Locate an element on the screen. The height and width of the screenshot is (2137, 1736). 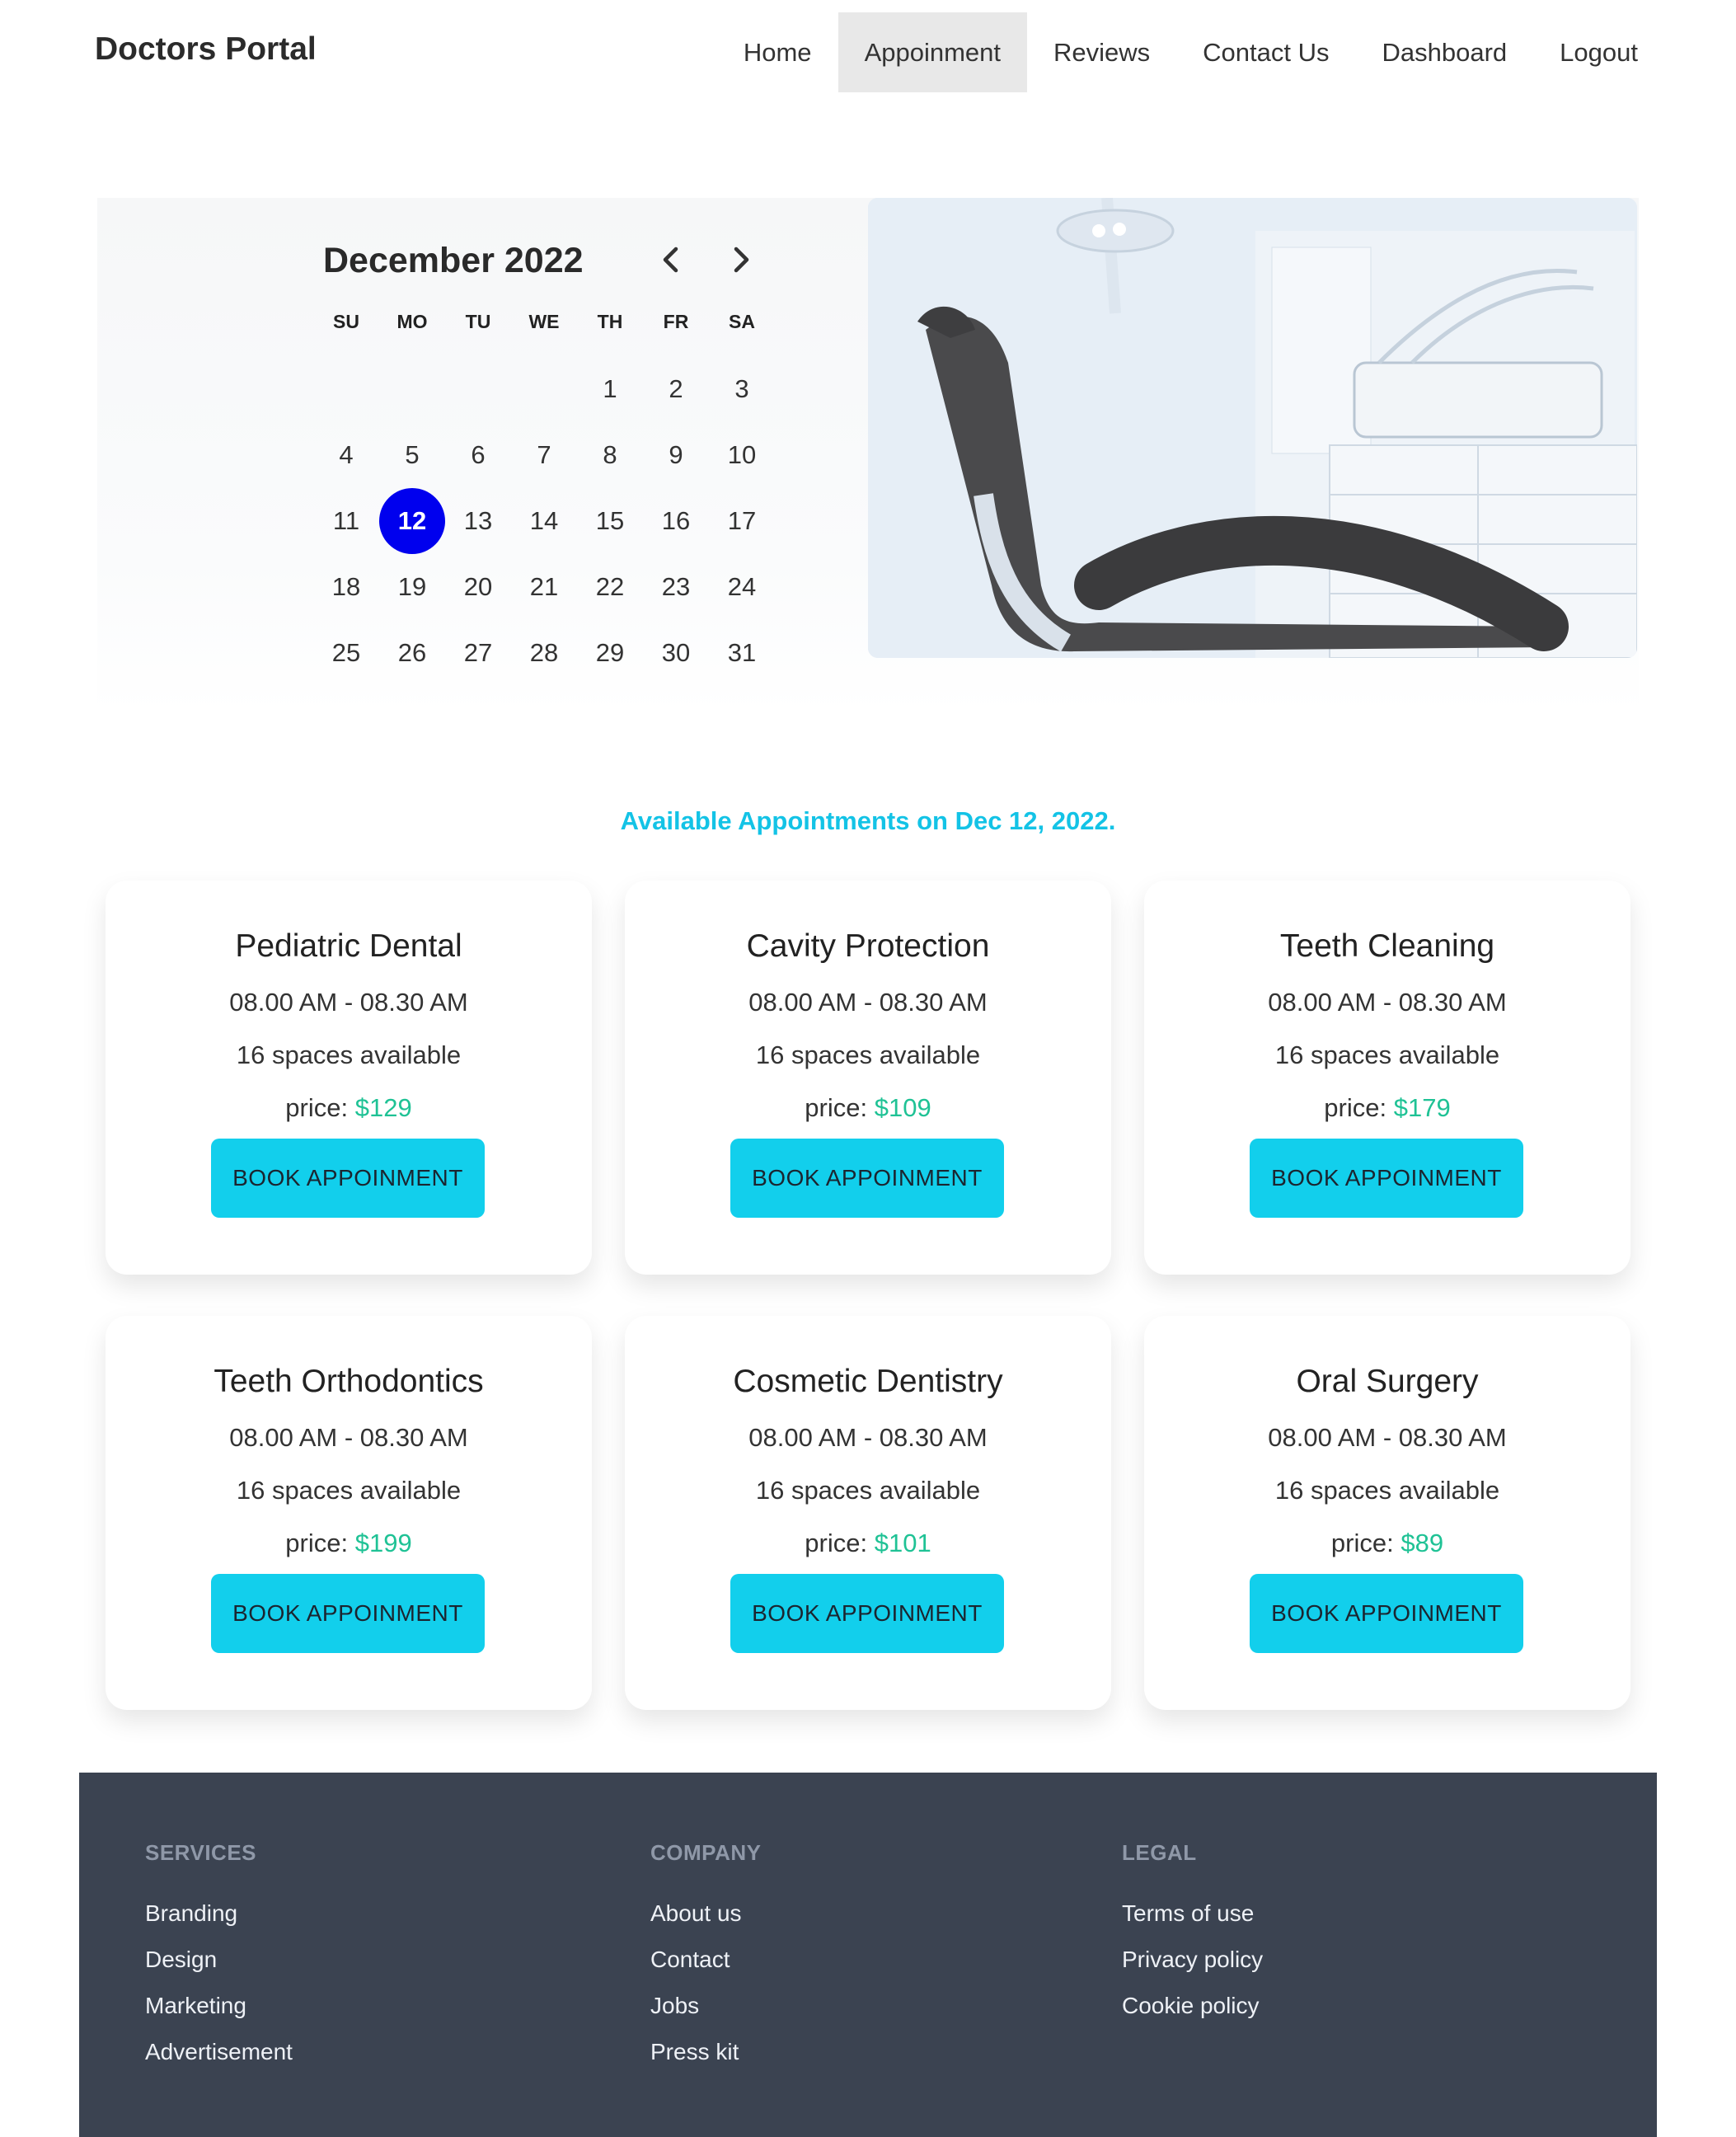
calendar-day-number: 9 is located at coordinates (676, 454).